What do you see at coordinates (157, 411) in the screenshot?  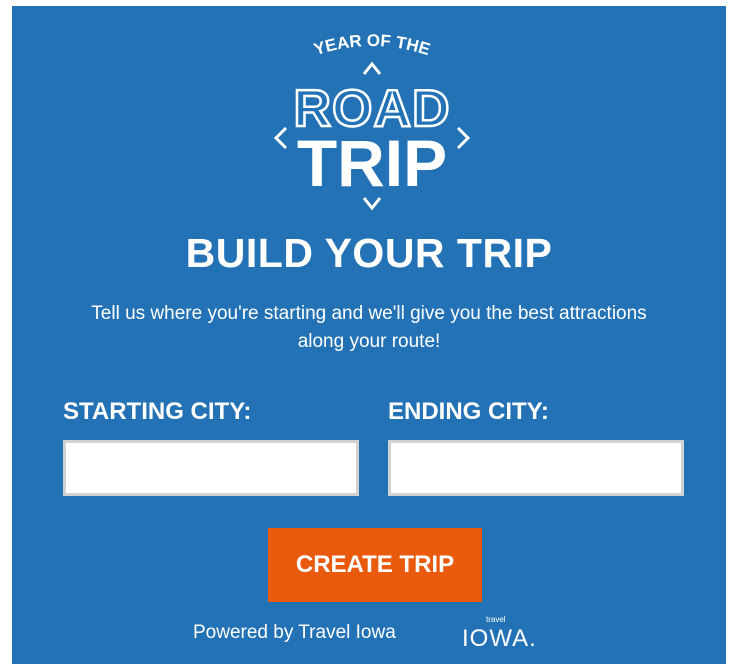 I see `starting-city-label: STARTING CITY:` at bounding box center [157, 411].